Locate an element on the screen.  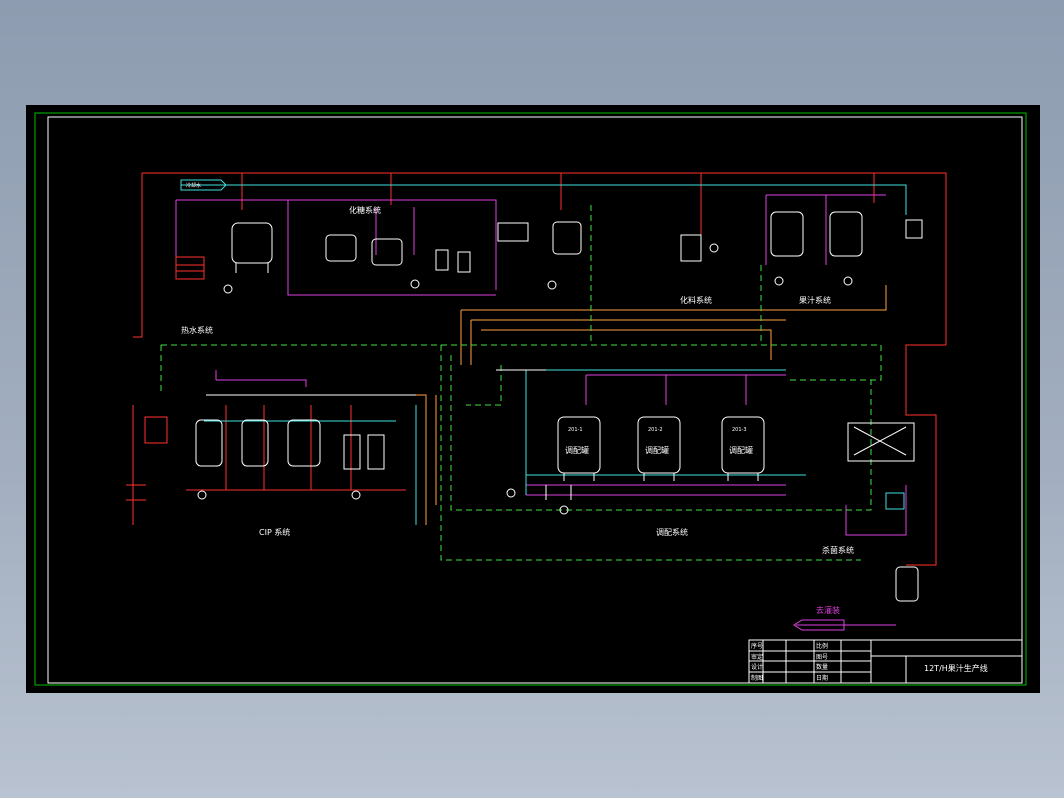
tank-3-label: 调配罐 is located at coordinates (741, 450).